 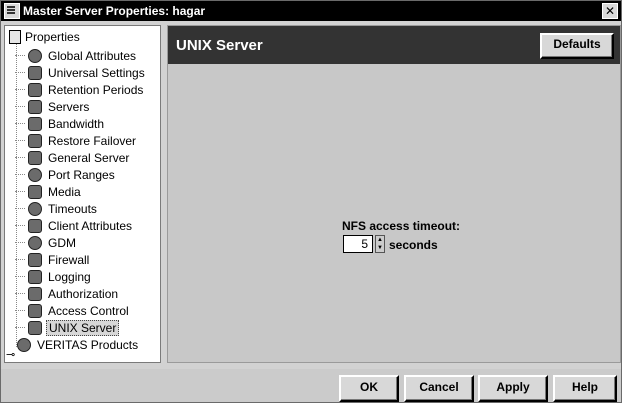 I want to click on tree-item-timeouts: Timeouts, so click(x=57, y=208).